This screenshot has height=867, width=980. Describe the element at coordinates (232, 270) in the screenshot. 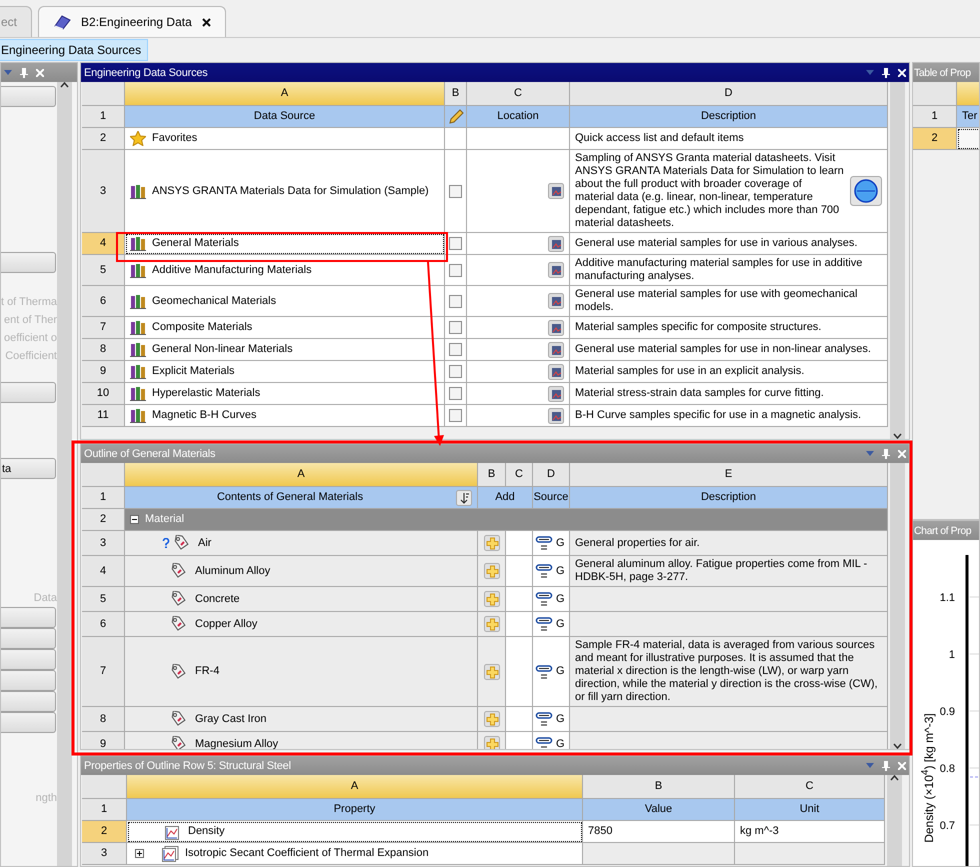

I see `source-name: Additive Manufacturing Materials` at that location.